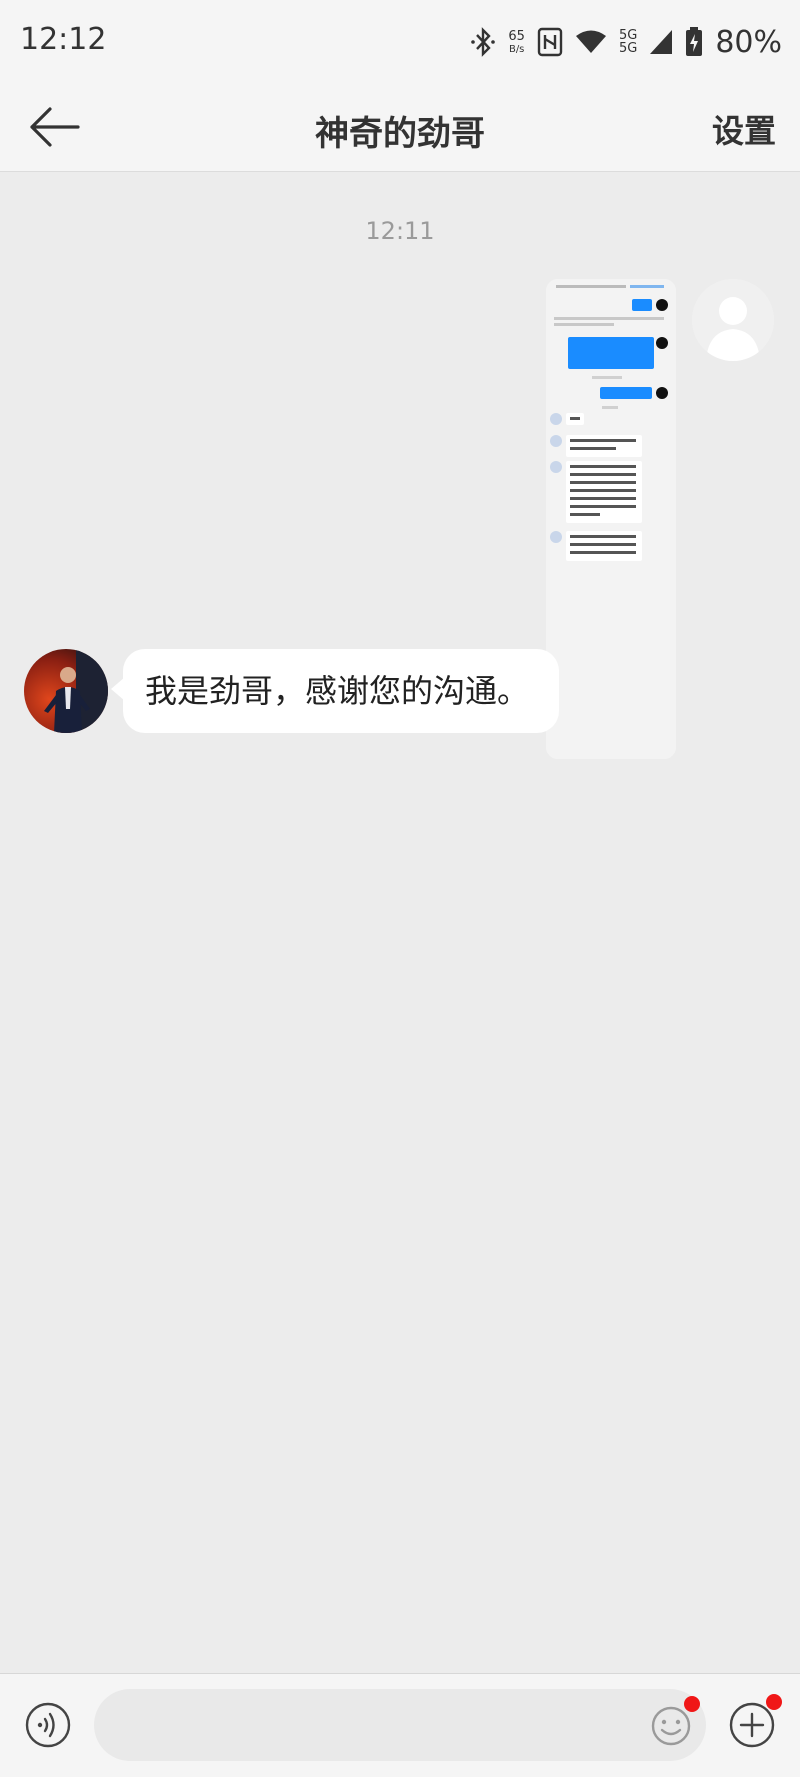  What do you see at coordinates (400, 231) in the screenshot?
I see `message-timestamp: 12:11` at bounding box center [400, 231].